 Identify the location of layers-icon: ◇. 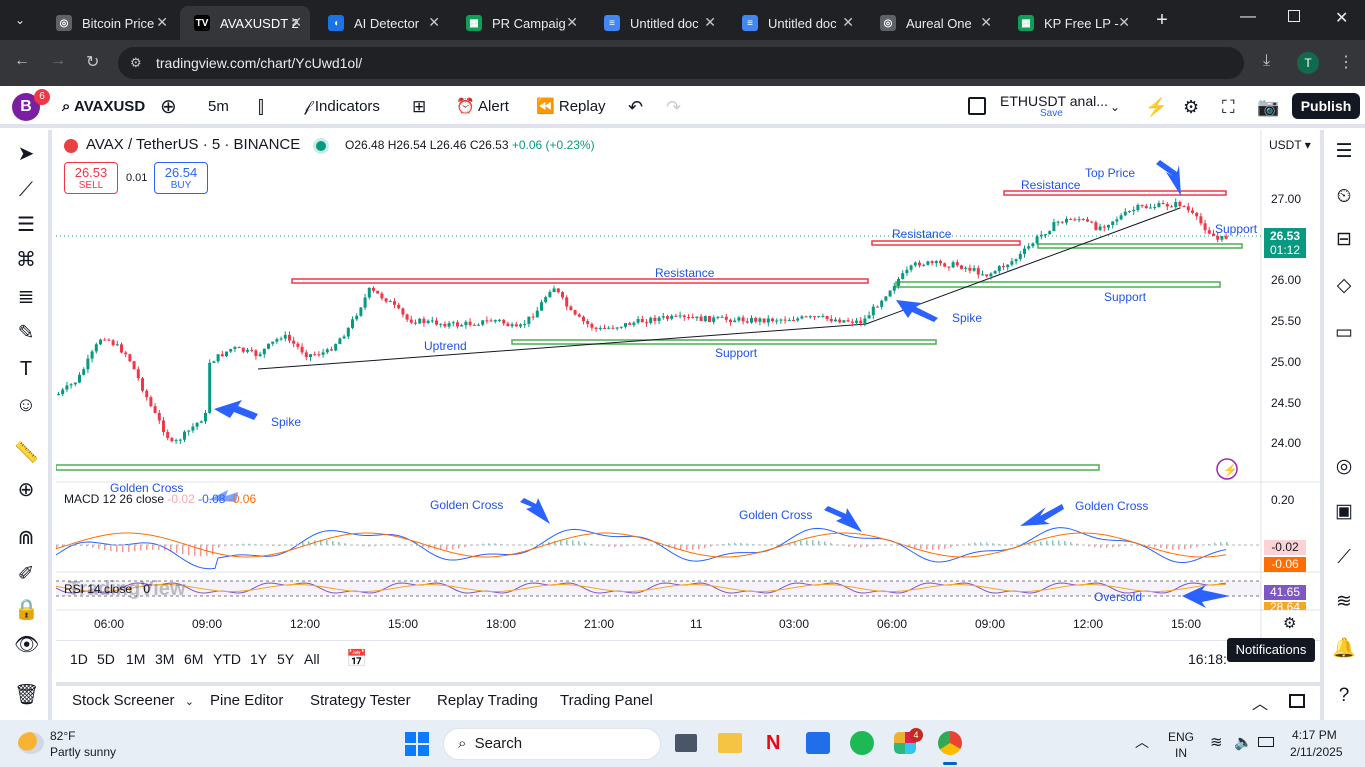
(1344, 286).